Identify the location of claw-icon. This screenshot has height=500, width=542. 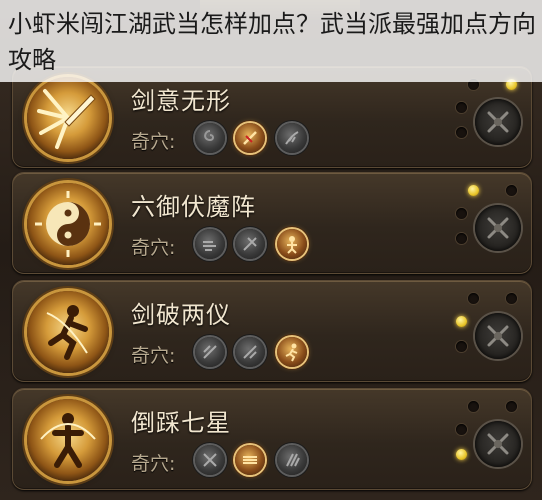
(293, 460).